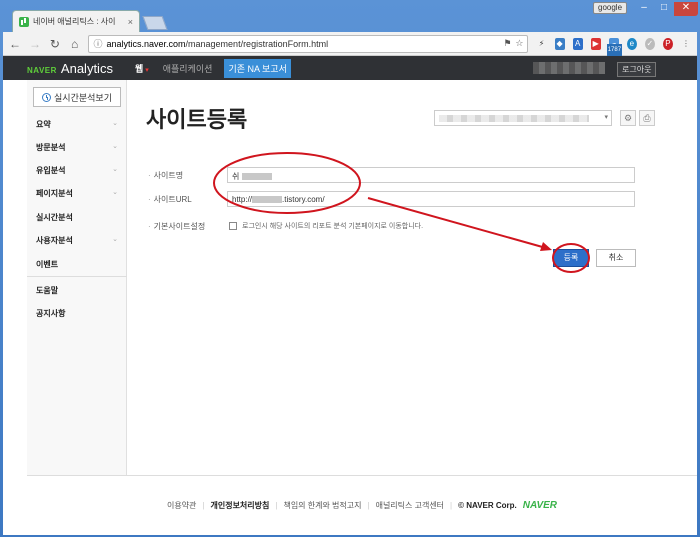 The image size is (700, 537). Describe the element at coordinates (239, 505) in the screenshot. I see `footer-privacy-link: 개인정보처리방침` at that location.